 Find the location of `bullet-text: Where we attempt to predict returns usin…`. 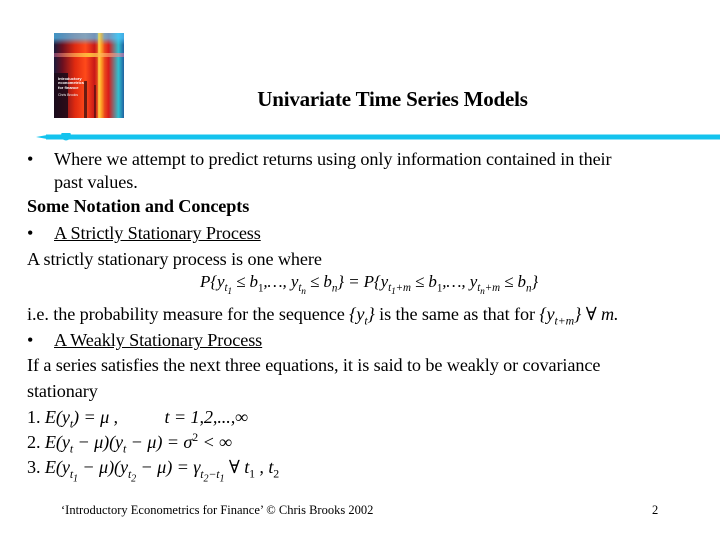

bullet-text: Where we attempt to predict returns usin… is located at coordinates (333, 159).